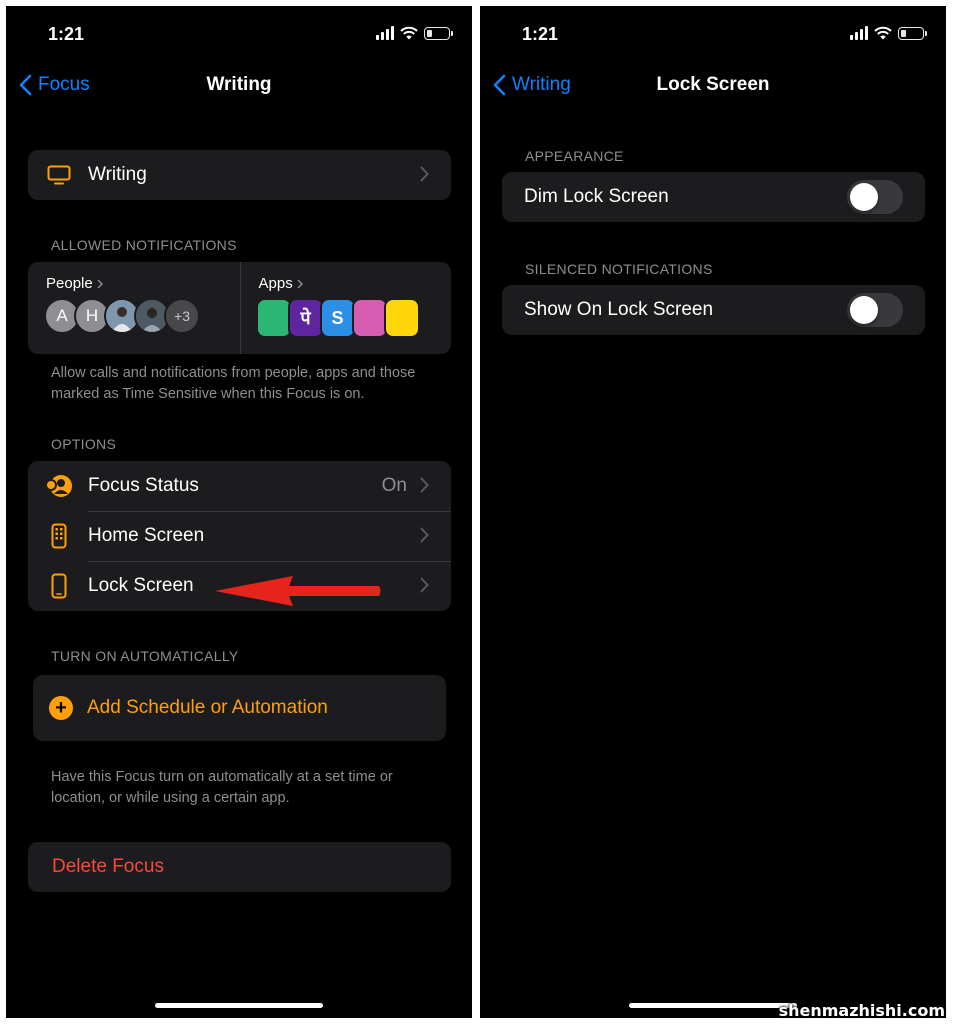 This screenshot has width=953, height=1024. What do you see at coordinates (59, 536) in the screenshot?
I see `home-screen-icon` at bounding box center [59, 536].